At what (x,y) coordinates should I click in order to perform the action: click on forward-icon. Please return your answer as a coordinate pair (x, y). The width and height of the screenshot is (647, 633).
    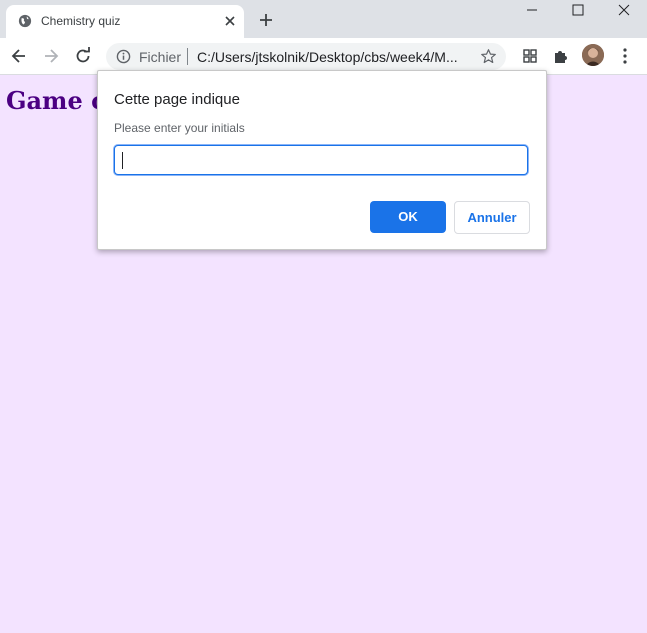
    Looking at the image, I should click on (51, 56).